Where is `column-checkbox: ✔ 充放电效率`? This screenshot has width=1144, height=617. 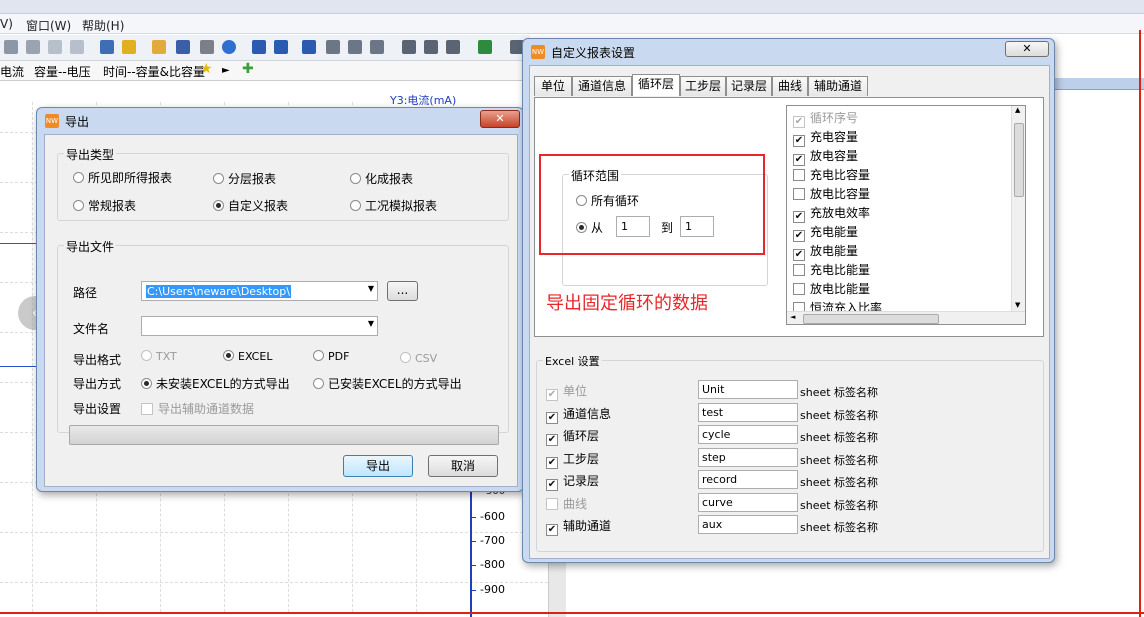 column-checkbox: ✔ 充放电效率 is located at coordinates (831, 213).